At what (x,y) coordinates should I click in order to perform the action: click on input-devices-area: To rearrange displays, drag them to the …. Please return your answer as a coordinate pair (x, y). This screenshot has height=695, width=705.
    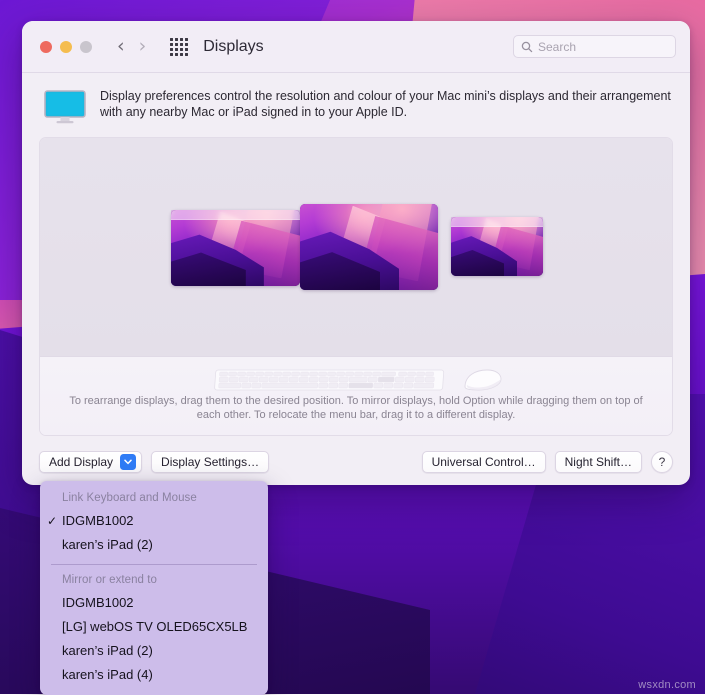
    Looking at the image, I should click on (356, 396).